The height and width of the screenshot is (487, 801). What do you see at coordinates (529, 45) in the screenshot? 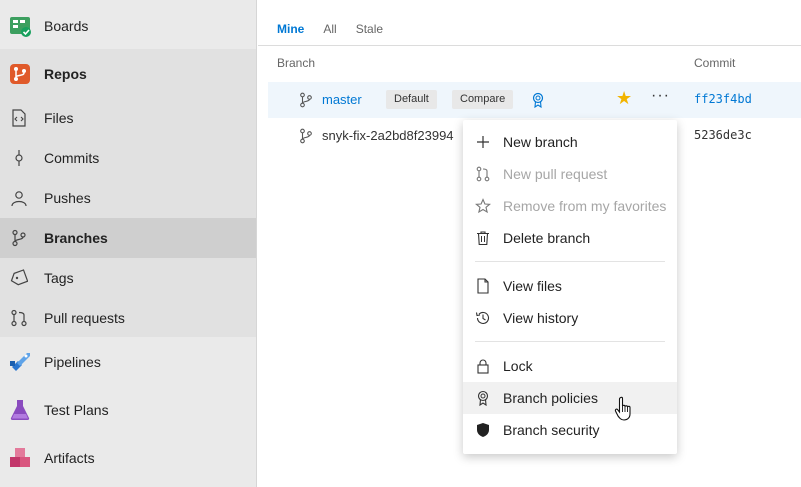
I see `tabs-divider` at bounding box center [529, 45].